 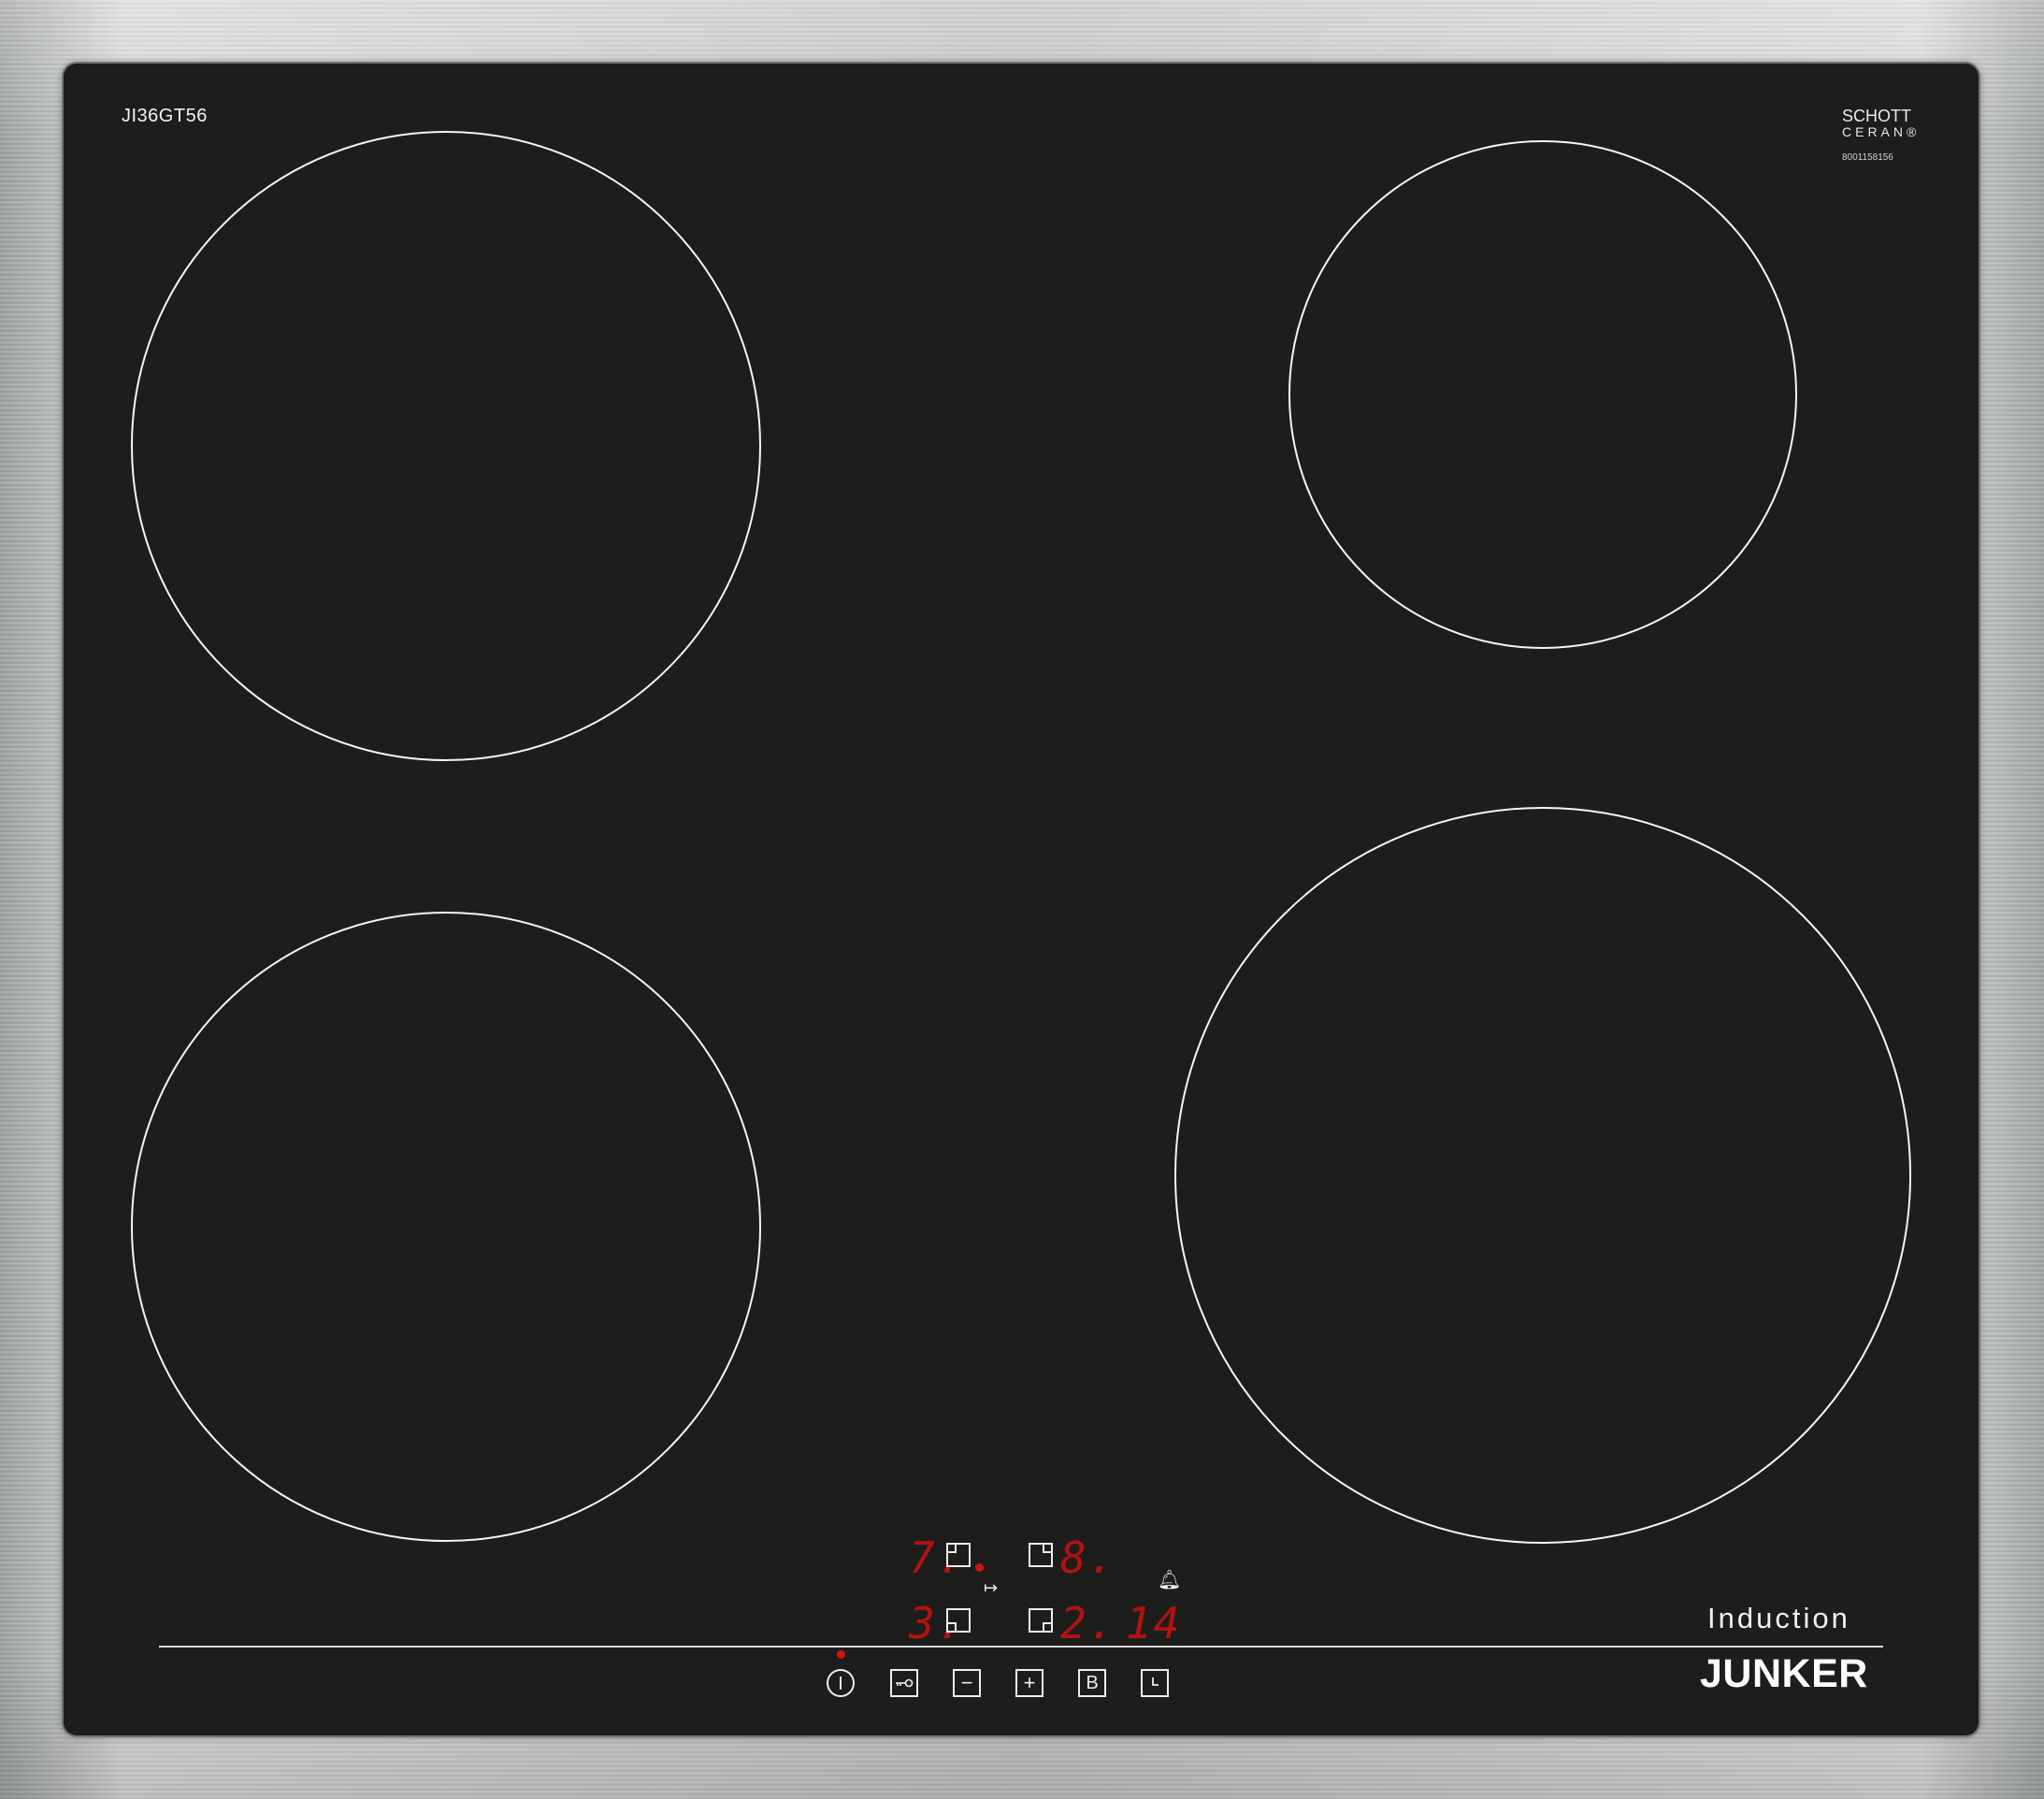 What do you see at coordinates (958, 1620) in the screenshot?
I see `zone-symbol-back-left-icon` at bounding box center [958, 1620].